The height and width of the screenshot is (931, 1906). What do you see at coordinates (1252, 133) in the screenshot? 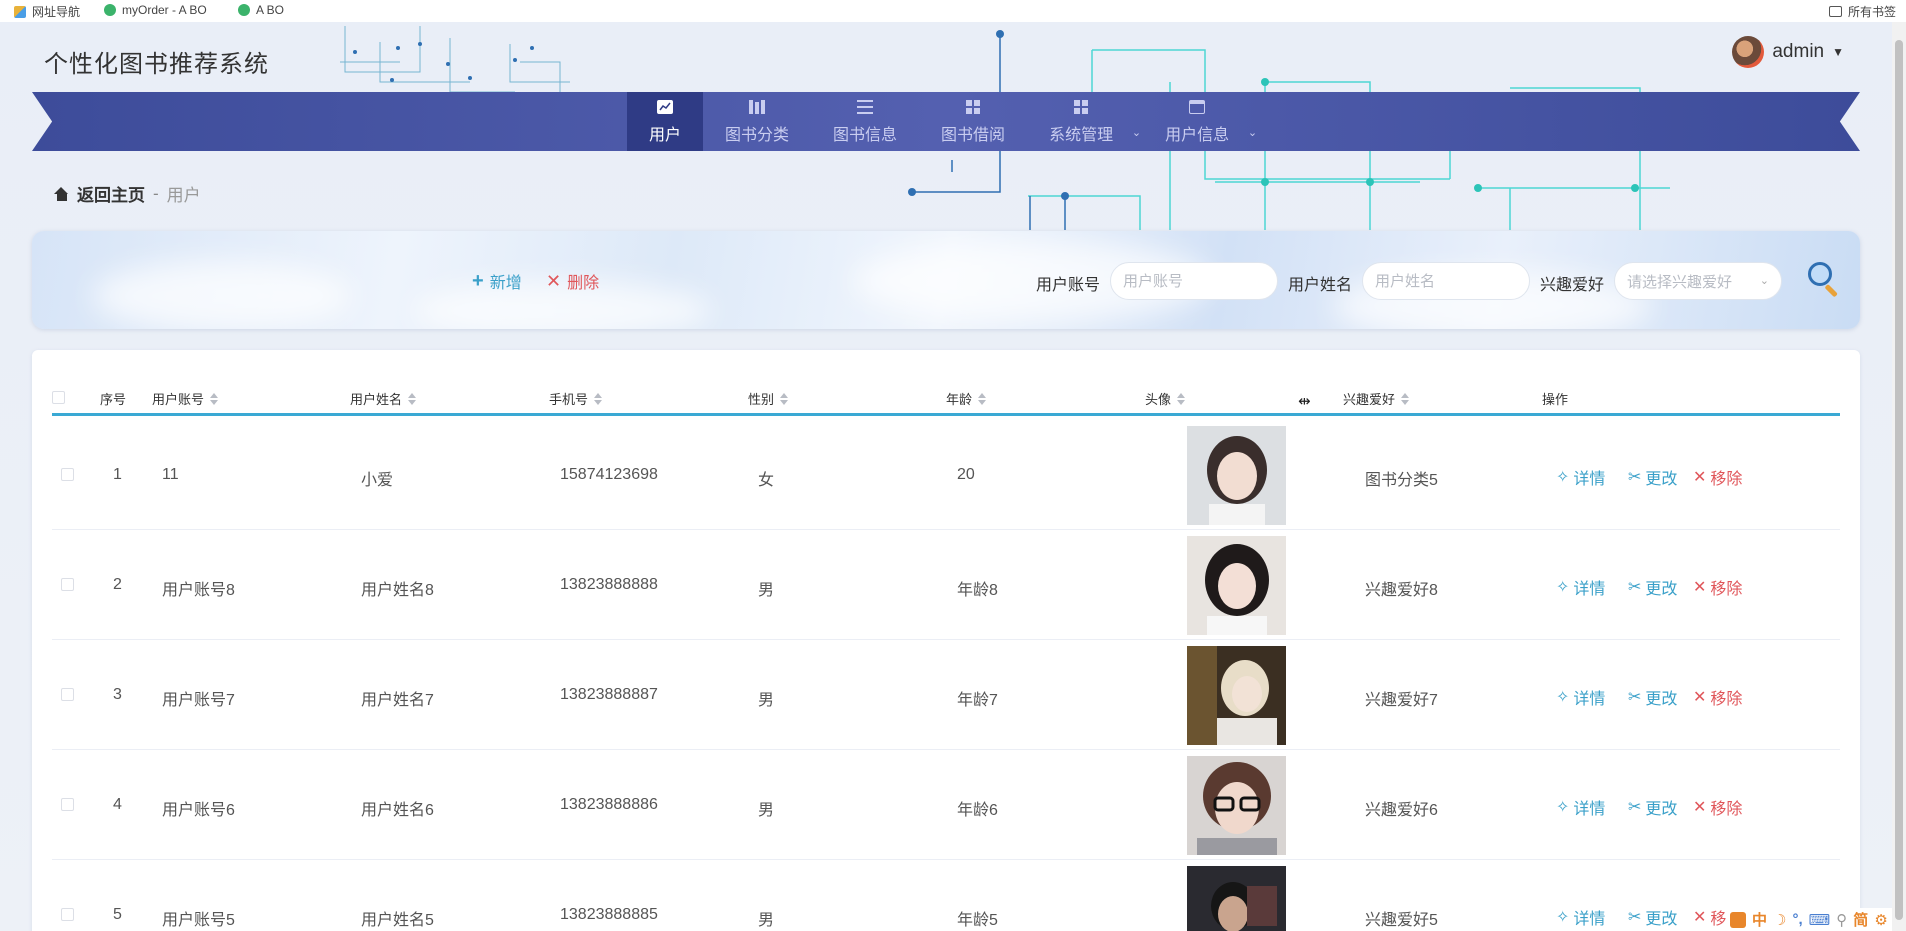
I see `chevron-down-icon: ⌄` at bounding box center [1252, 133].